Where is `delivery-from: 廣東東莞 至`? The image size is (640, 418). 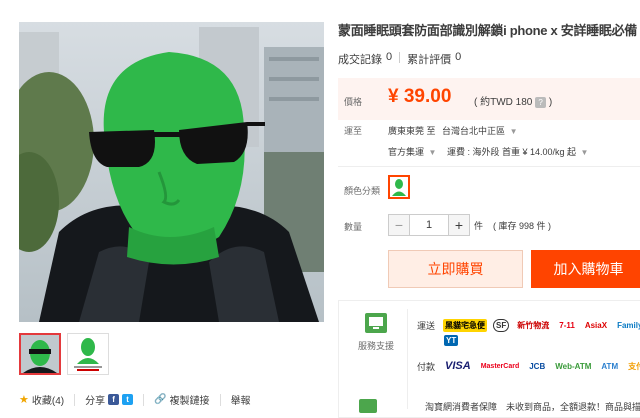 delivery-from: 廣東東莞 至 is located at coordinates (412, 131).